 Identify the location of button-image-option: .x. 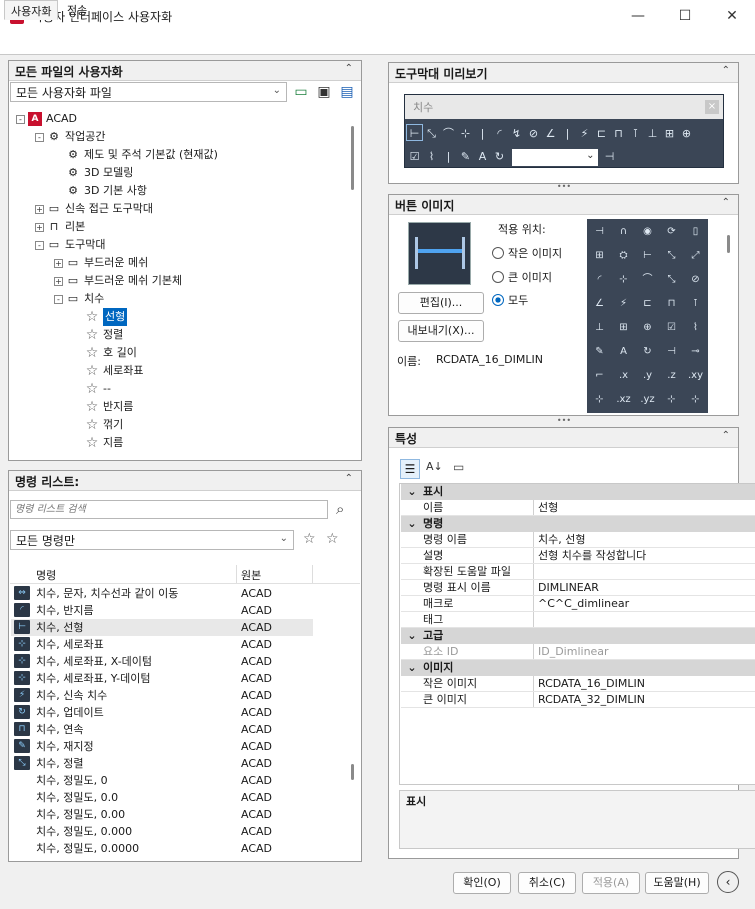
(623, 375).